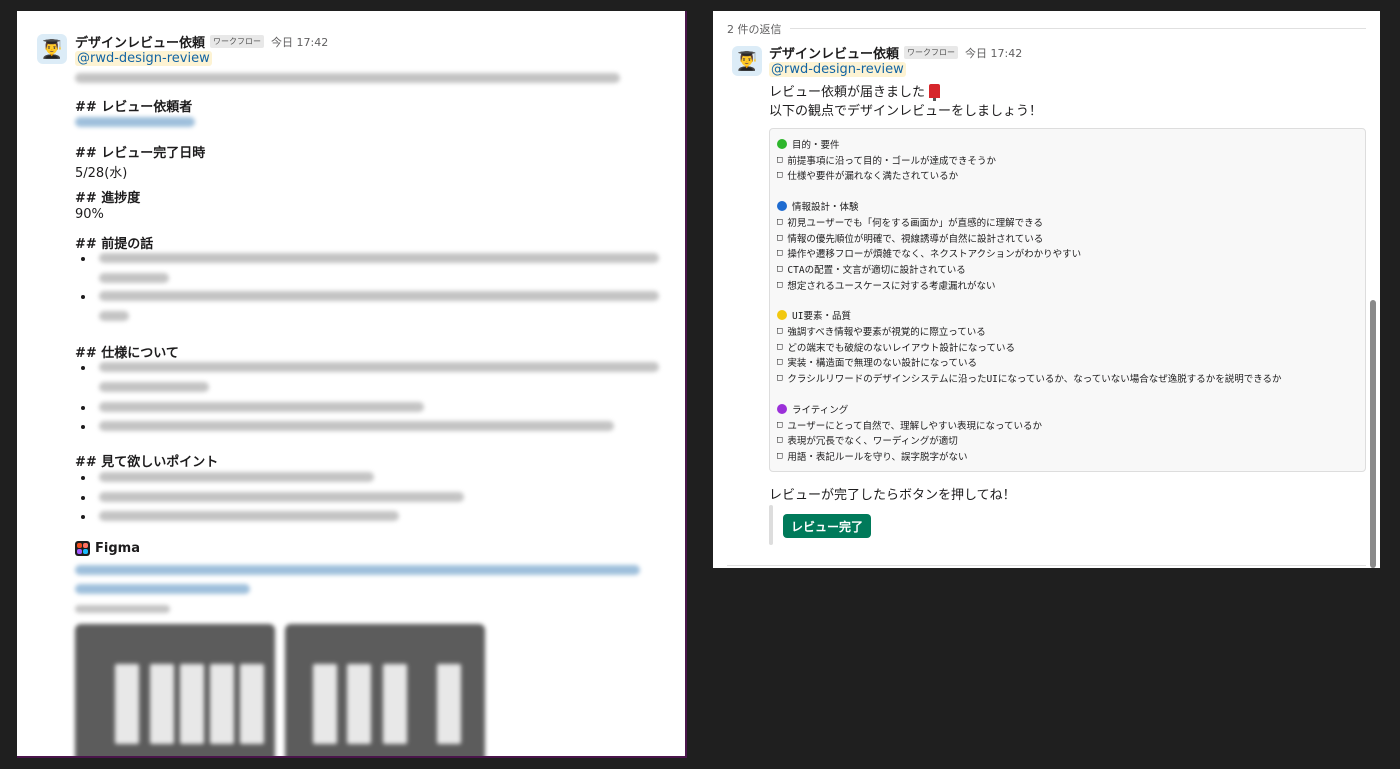  Describe the element at coordinates (877, 457) in the screenshot. I see `checklist-text: 用語・表記ルールを守り、誤字脱字がない` at that location.